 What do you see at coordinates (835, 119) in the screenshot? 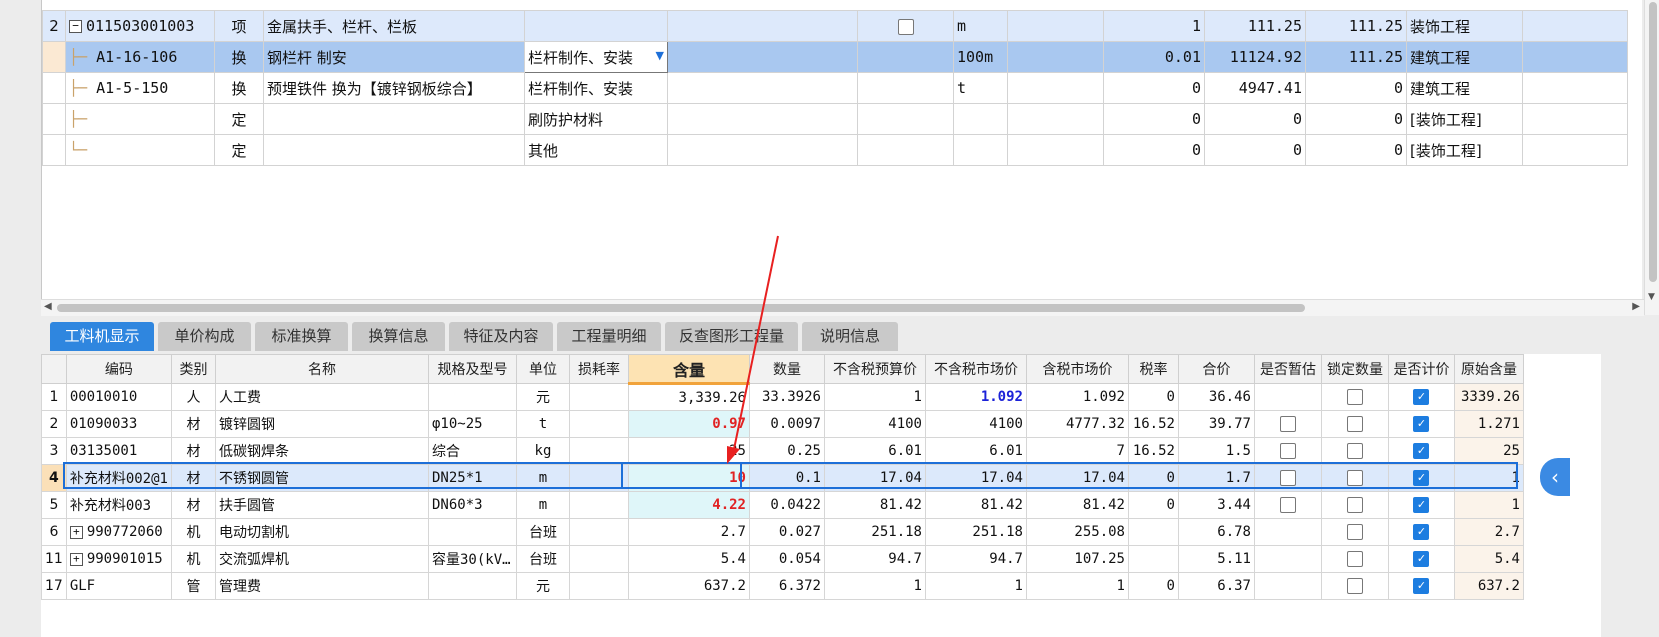
I see `item-row: ├─ 定刷防护材料 0 0 0 [装饰工程]` at bounding box center [835, 119].